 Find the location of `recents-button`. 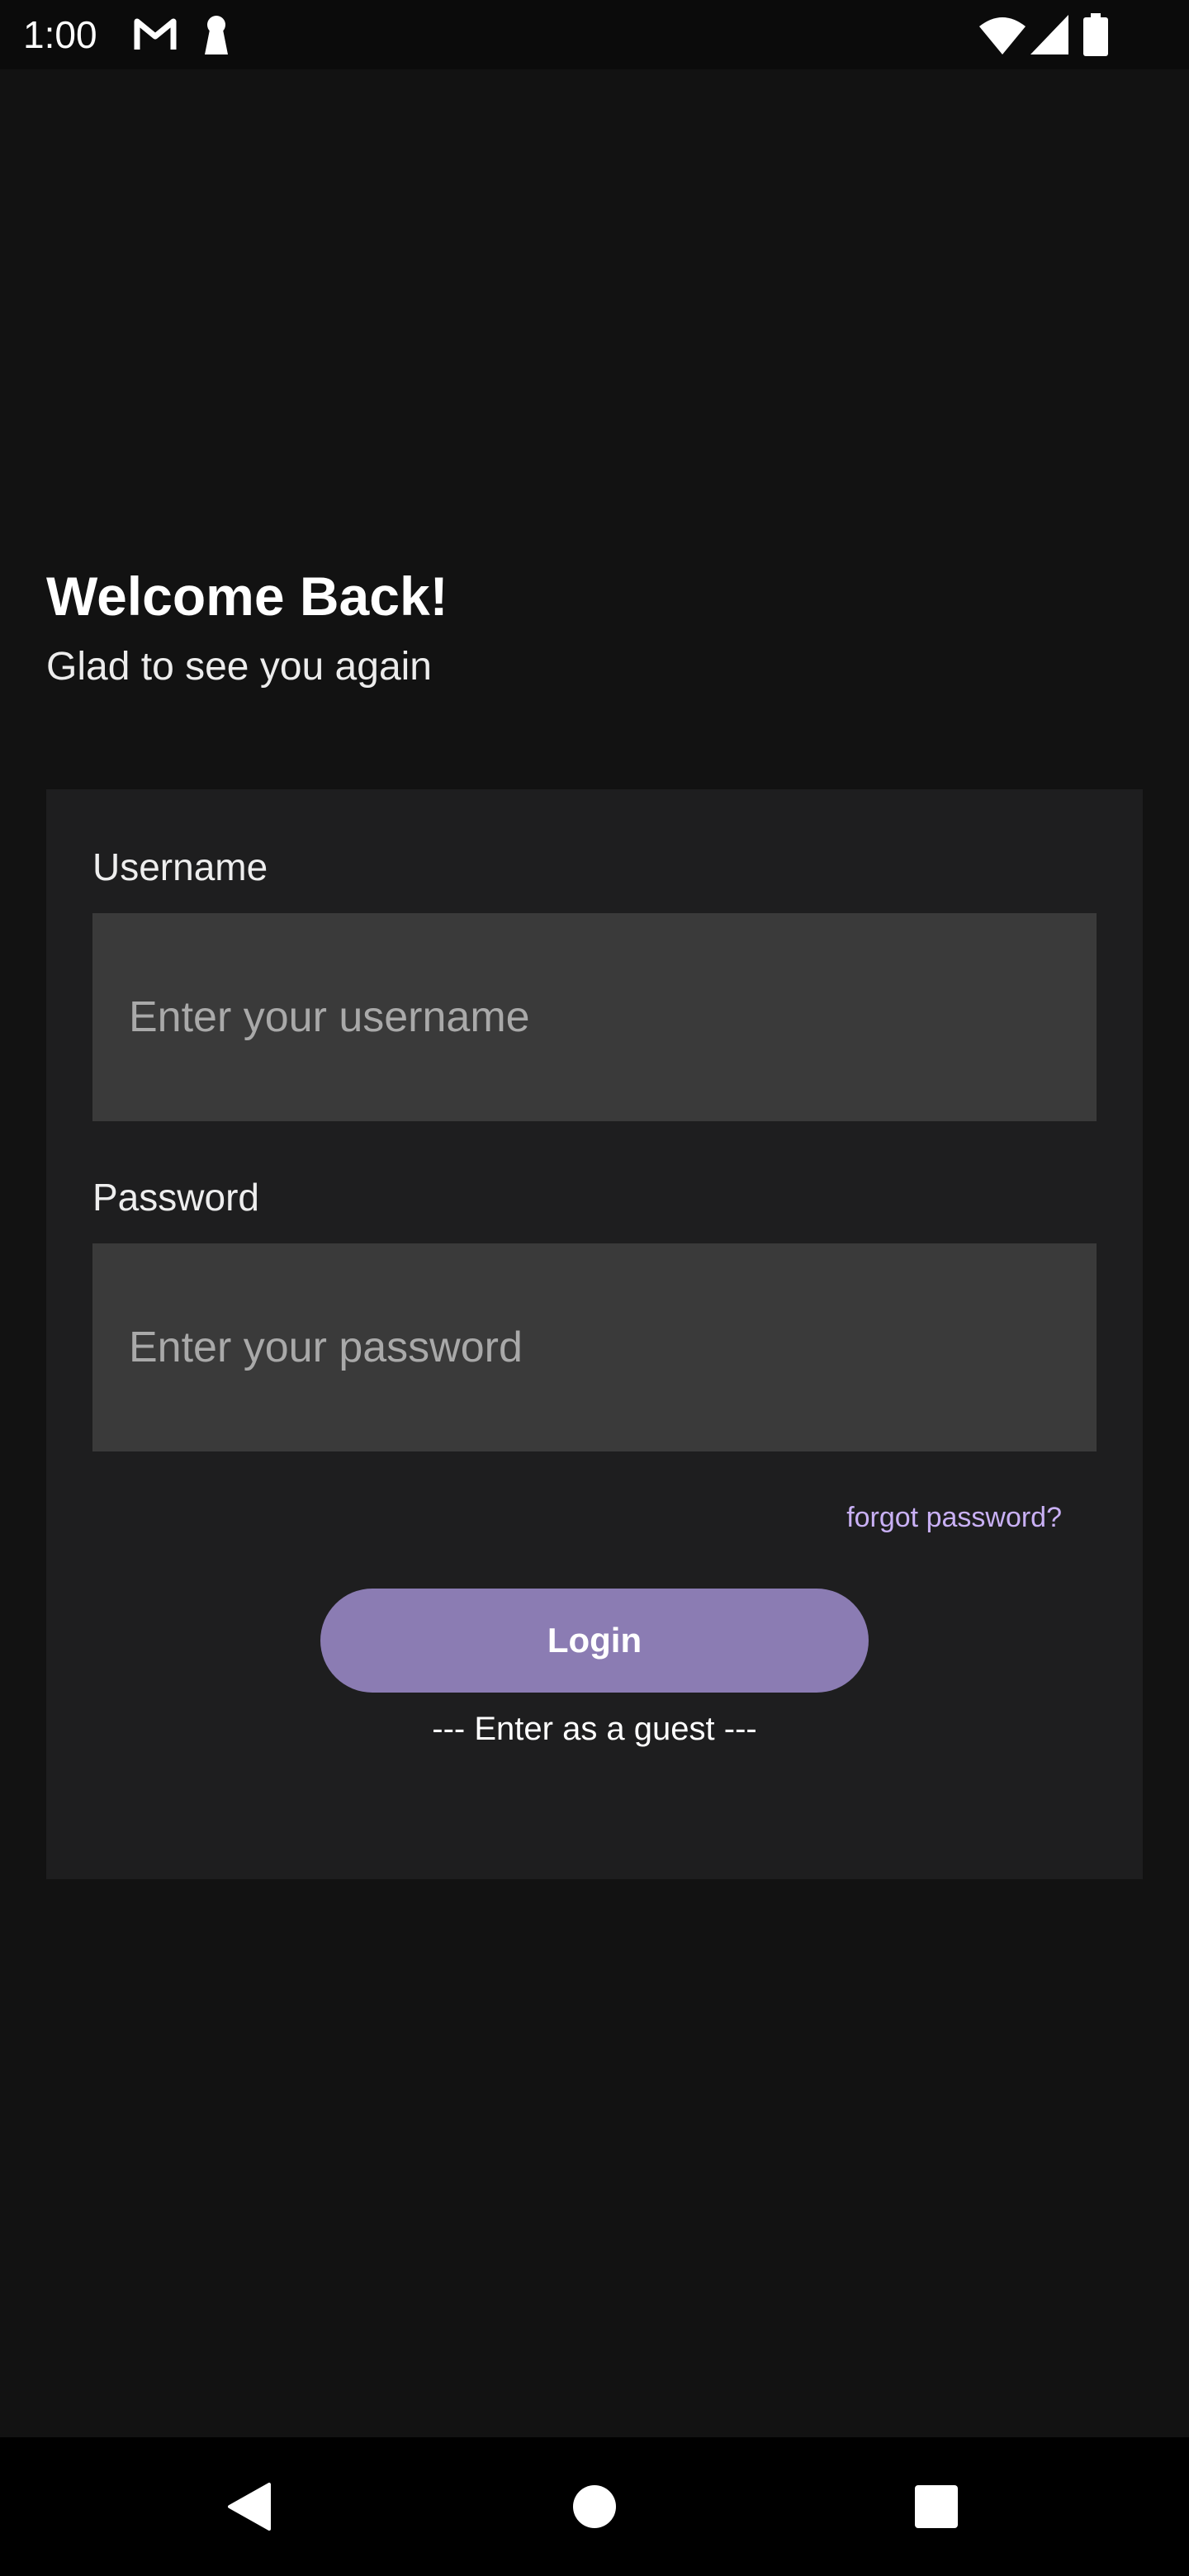

recents-button is located at coordinates (936, 2506).